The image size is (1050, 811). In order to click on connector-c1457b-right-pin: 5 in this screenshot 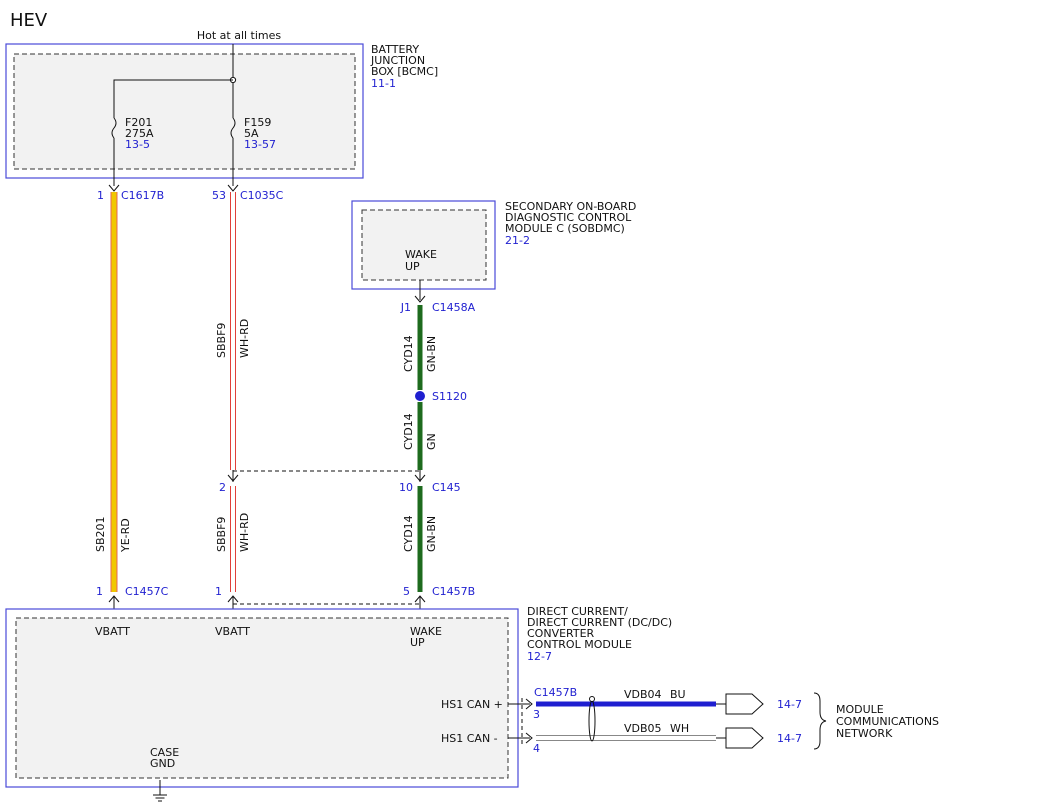, I will do `click(406, 591)`.